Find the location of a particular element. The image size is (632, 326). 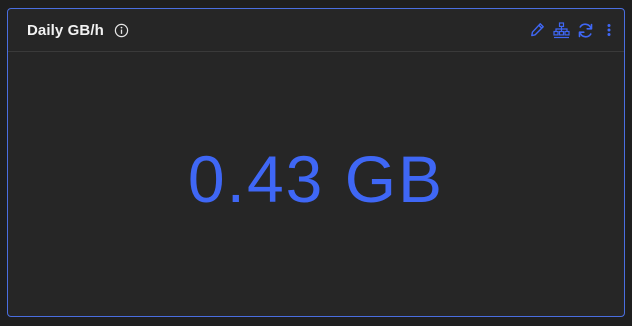

more-vertical-icon is located at coordinates (609, 30).